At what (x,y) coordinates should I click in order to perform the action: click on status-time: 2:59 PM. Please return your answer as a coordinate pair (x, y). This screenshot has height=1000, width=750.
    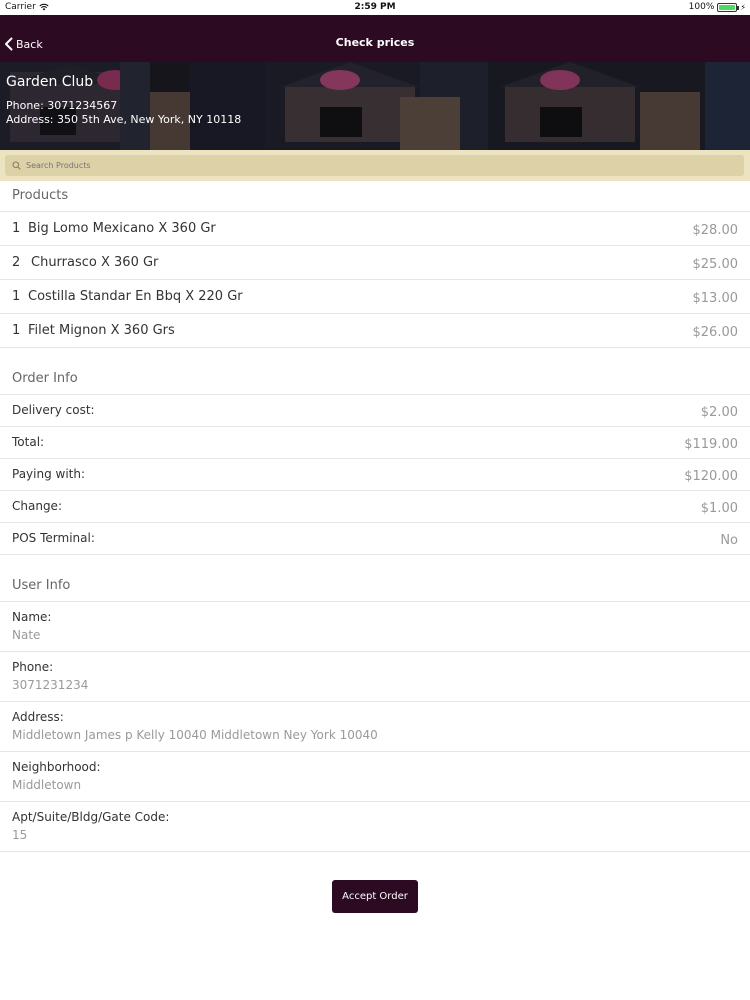
    Looking at the image, I should click on (375, 7).